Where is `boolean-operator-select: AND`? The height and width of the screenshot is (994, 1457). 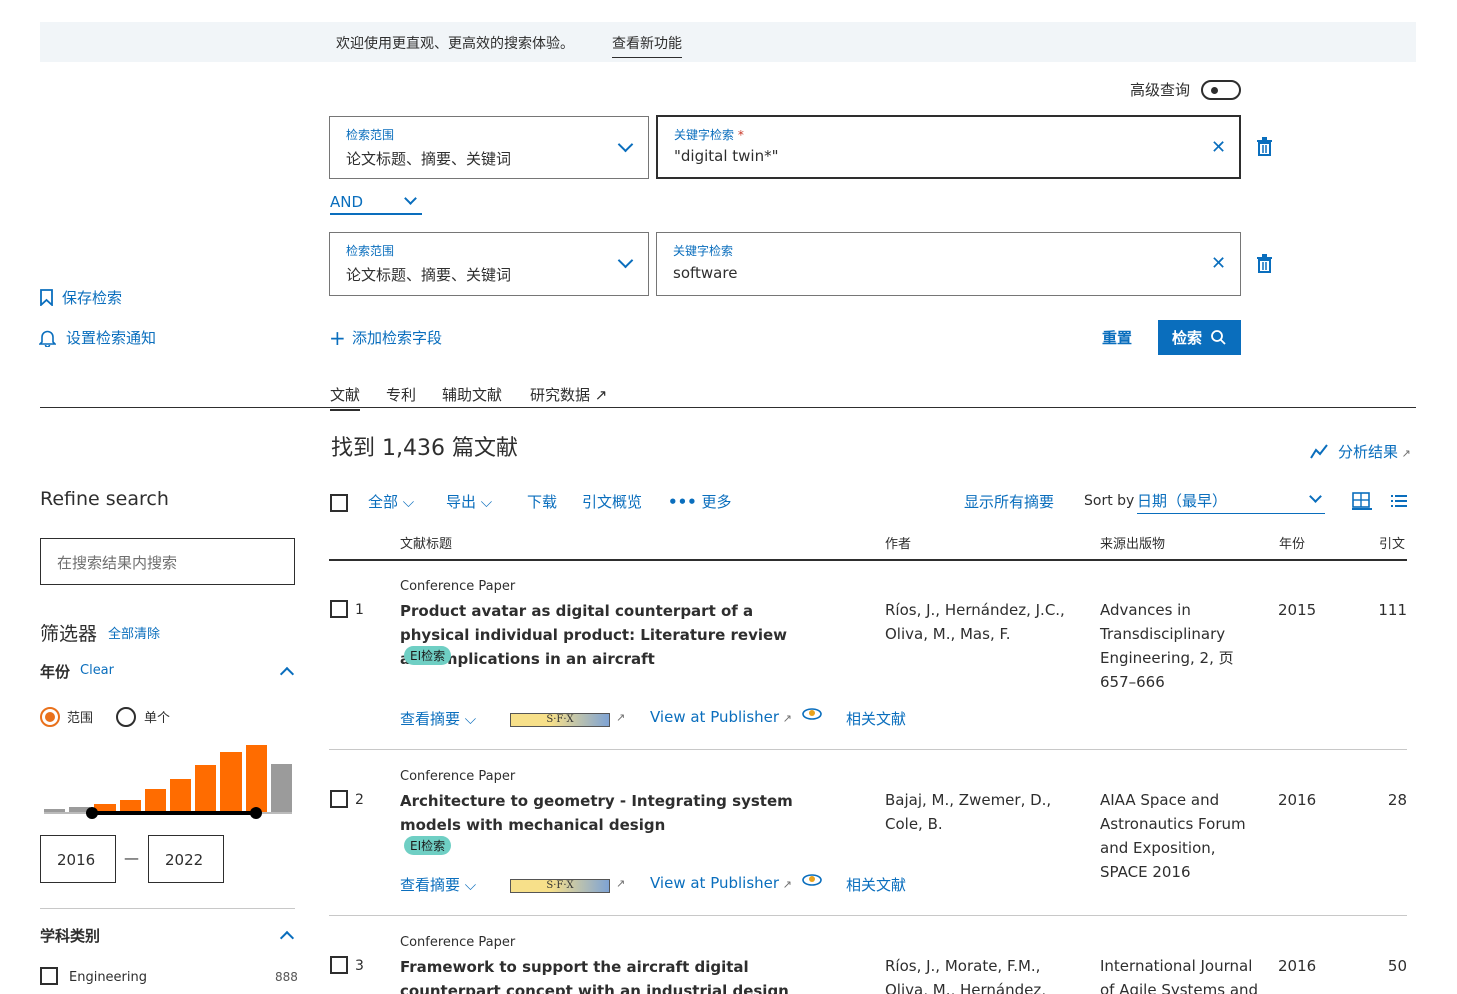
boolean-operator-select: AND is located at coordinates (376, 203).